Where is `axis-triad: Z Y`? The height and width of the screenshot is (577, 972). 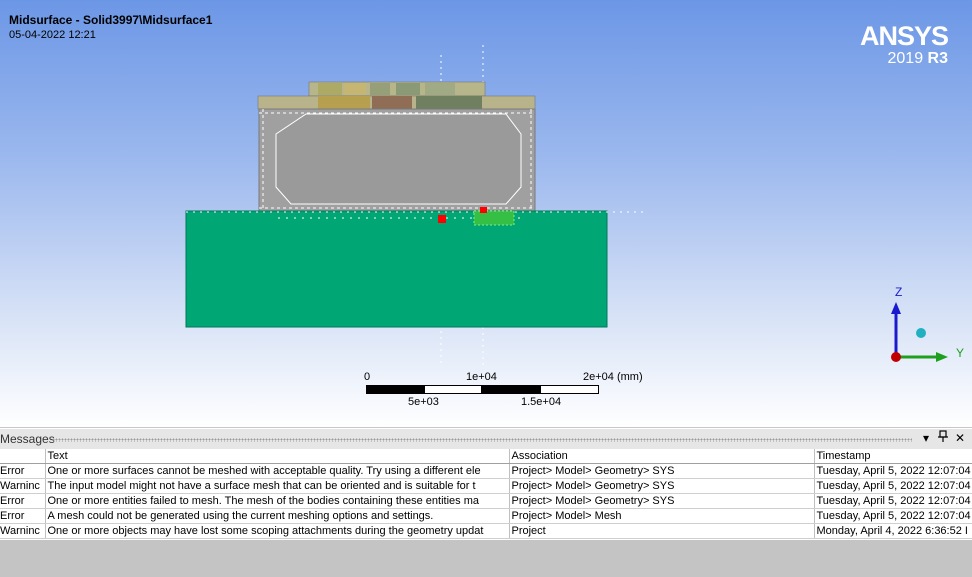 axis-triad: Z Y is located at coordinates (927, 327).